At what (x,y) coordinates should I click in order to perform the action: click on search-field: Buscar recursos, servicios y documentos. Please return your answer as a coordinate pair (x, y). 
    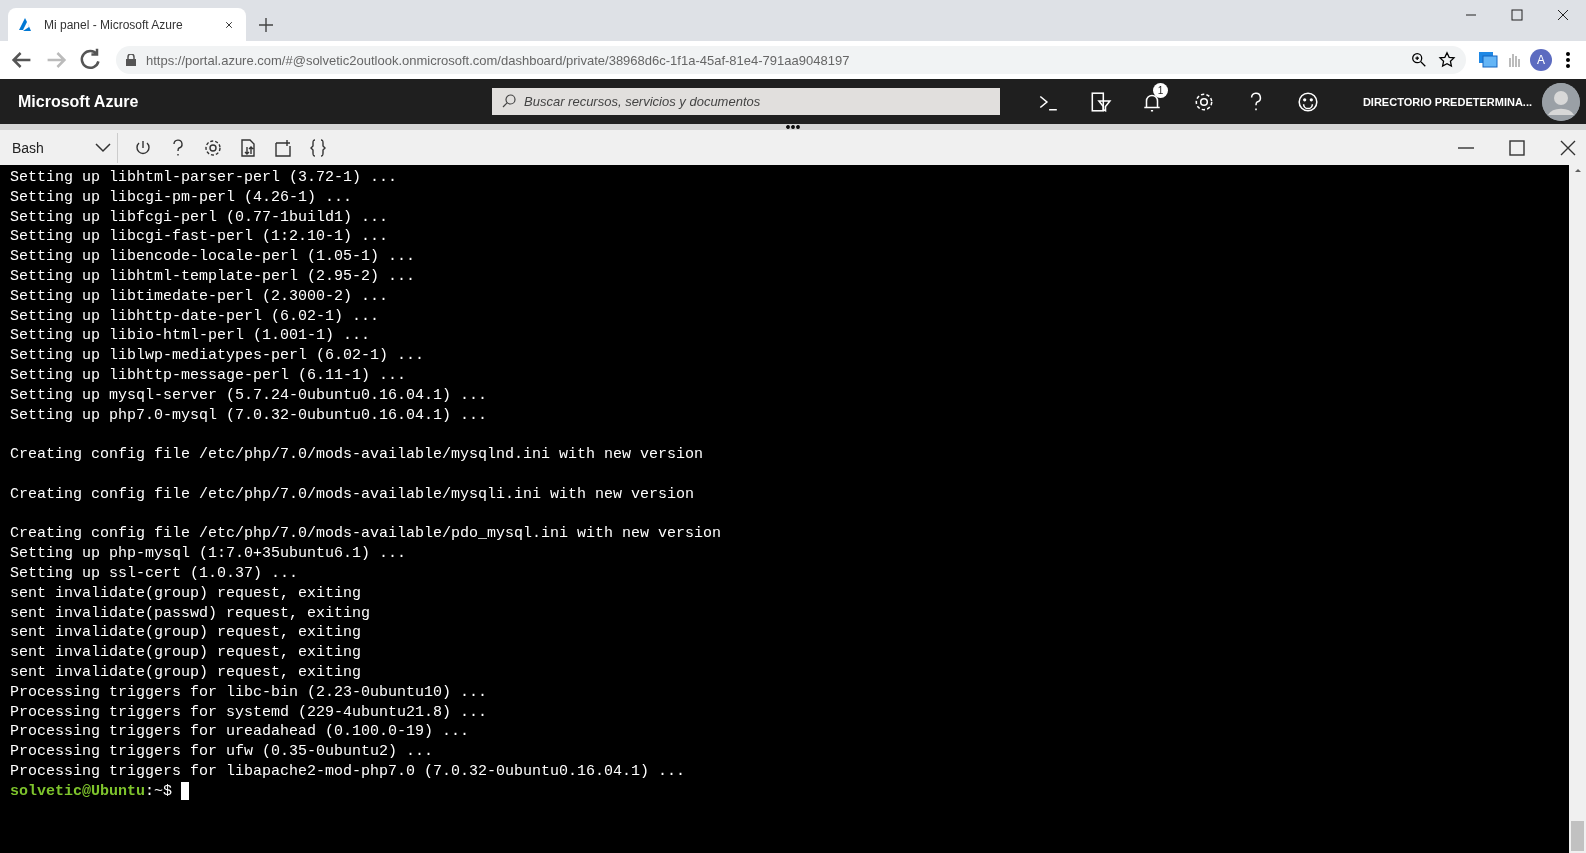
    Looking at the image, I should click on (746, 101).